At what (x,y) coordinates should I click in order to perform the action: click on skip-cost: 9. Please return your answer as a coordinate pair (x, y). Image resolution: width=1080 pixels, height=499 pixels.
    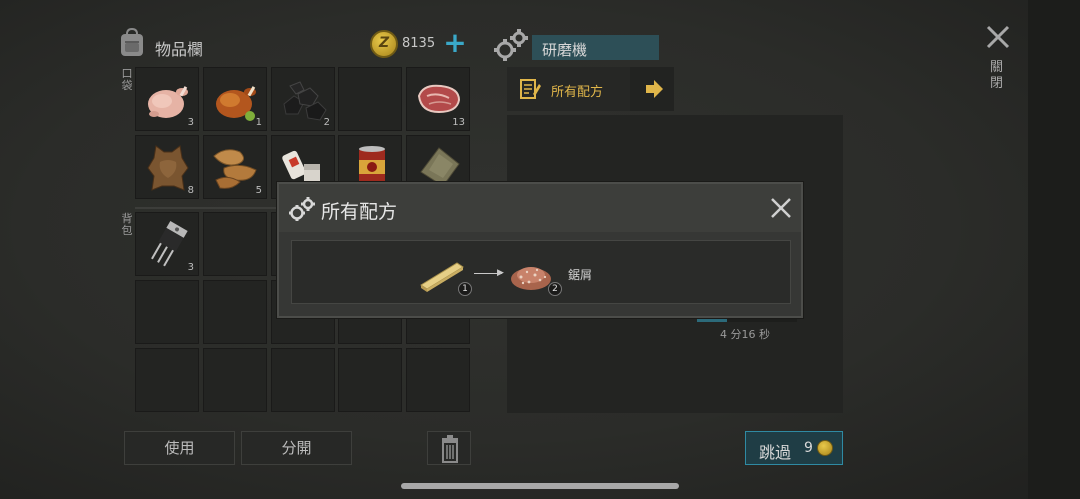
    Looking at the image, I should click on (808, 448).